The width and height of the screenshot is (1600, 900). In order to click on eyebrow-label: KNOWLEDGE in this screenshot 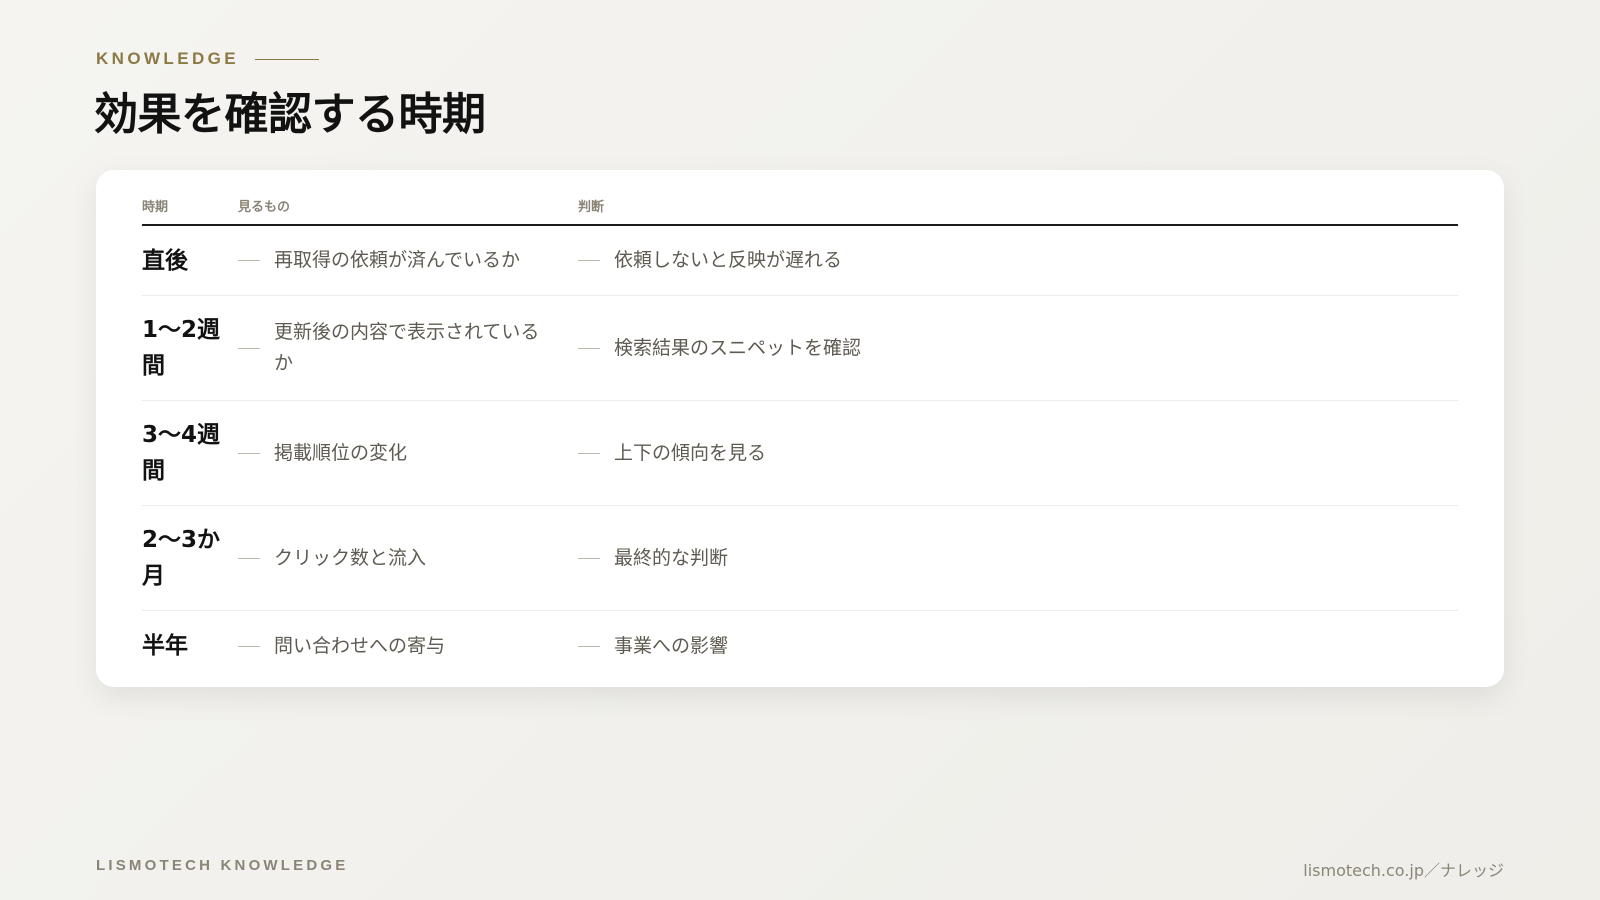, I will do `click(167, 58)`.